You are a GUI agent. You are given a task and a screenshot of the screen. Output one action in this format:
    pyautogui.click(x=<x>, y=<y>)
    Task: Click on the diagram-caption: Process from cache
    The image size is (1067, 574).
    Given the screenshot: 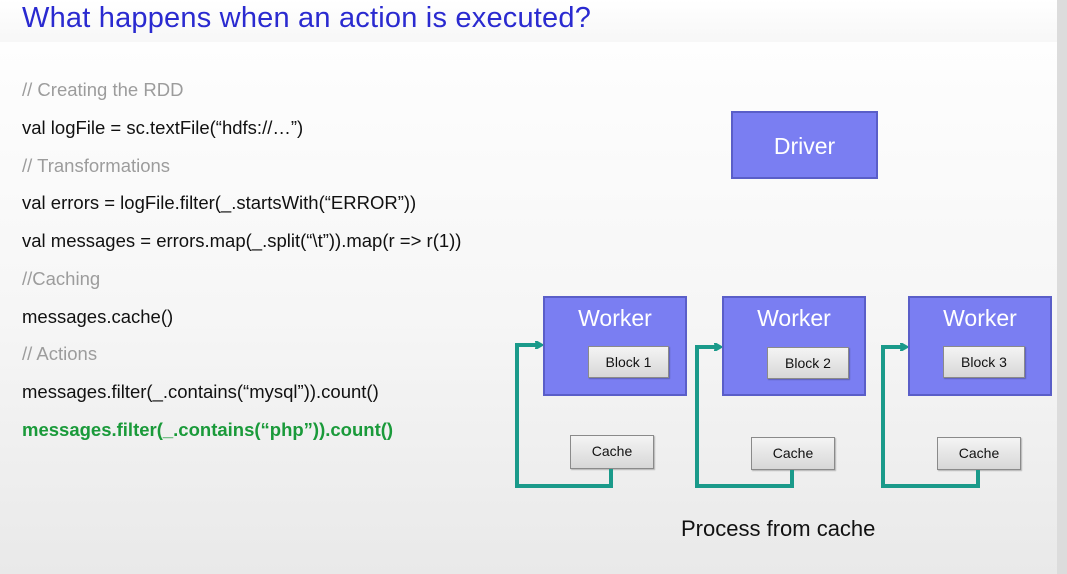 What is the action you would take?
    pyautogui.click(x=778, y=528)
    